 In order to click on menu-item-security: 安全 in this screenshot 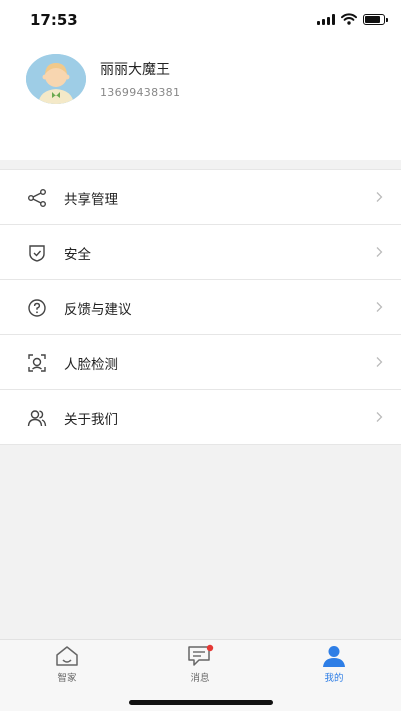, I will do `click(200, 252)`.